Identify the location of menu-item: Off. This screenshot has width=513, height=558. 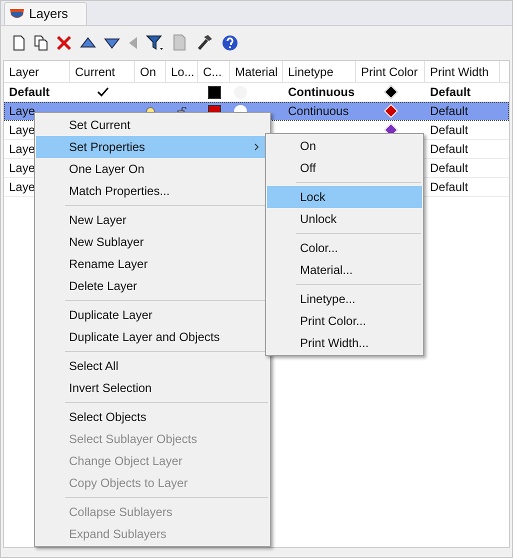
(344, 168).